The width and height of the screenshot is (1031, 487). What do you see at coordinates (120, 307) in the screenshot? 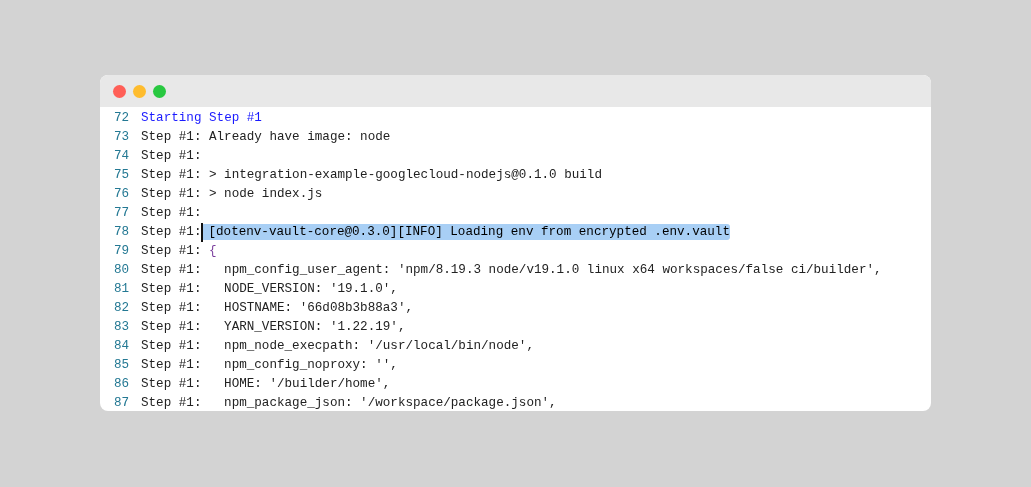
I see `line-number: 82` at bounding box center [120, 307].